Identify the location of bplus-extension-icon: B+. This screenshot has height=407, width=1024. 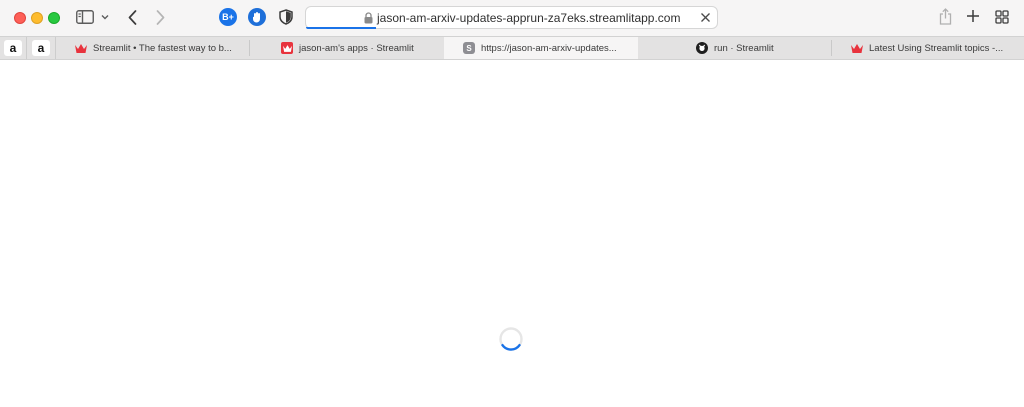
(228, 17).